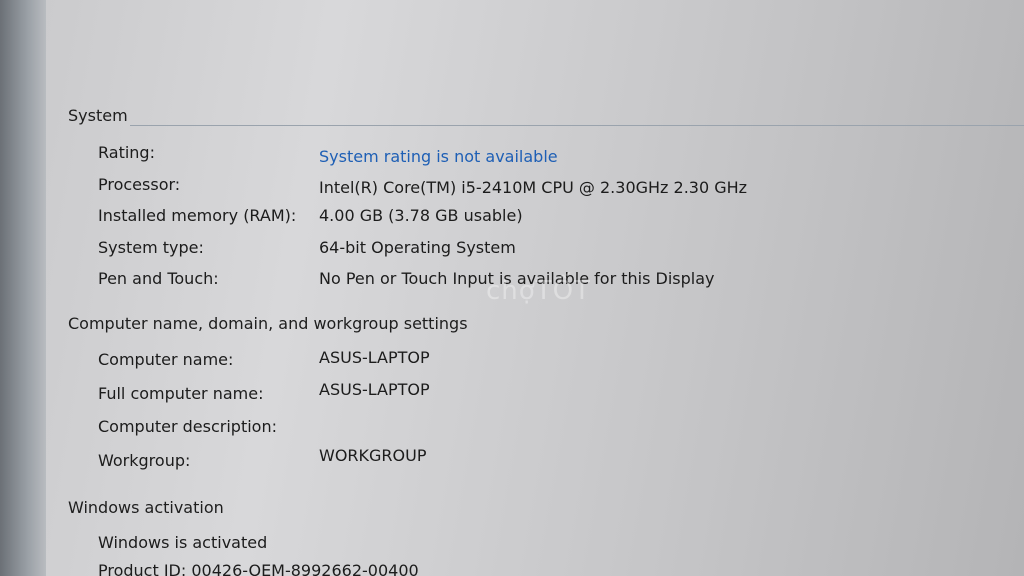 The image size is (1024, 576). Describe the element at coordinates (538, 291) in the screenshot. I see `chotot-watermark: chợTỐT` at that location.